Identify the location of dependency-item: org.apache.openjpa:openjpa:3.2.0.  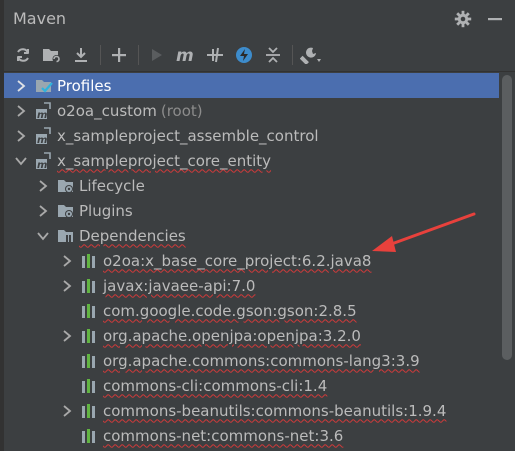
(251, 335).